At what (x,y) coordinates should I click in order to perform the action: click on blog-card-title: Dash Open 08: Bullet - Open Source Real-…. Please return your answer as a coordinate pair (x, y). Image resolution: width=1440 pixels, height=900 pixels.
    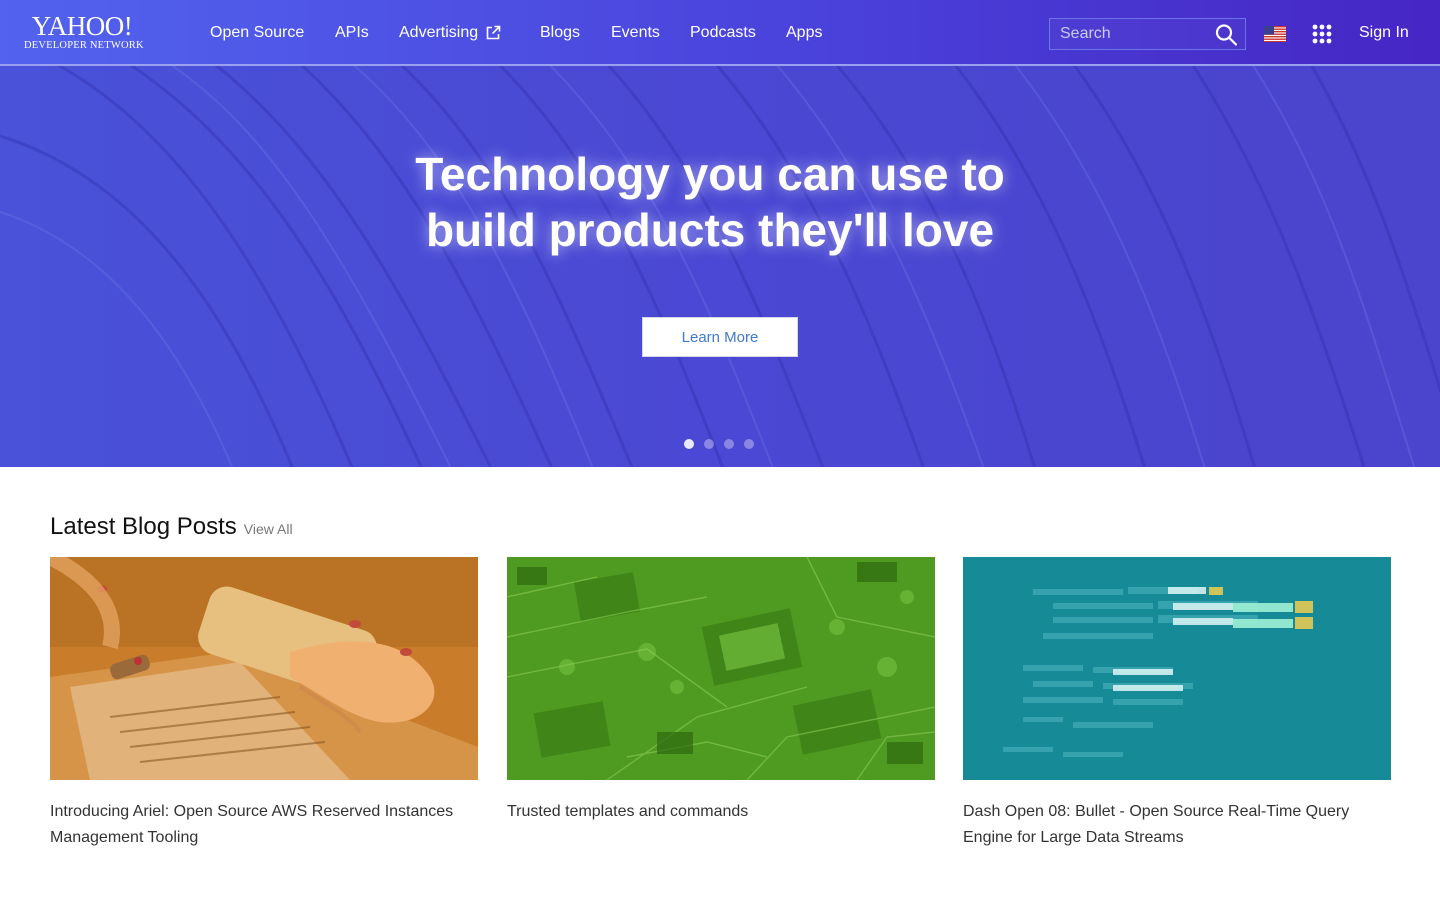
    Looking at the image, I should click on (1173, 825).